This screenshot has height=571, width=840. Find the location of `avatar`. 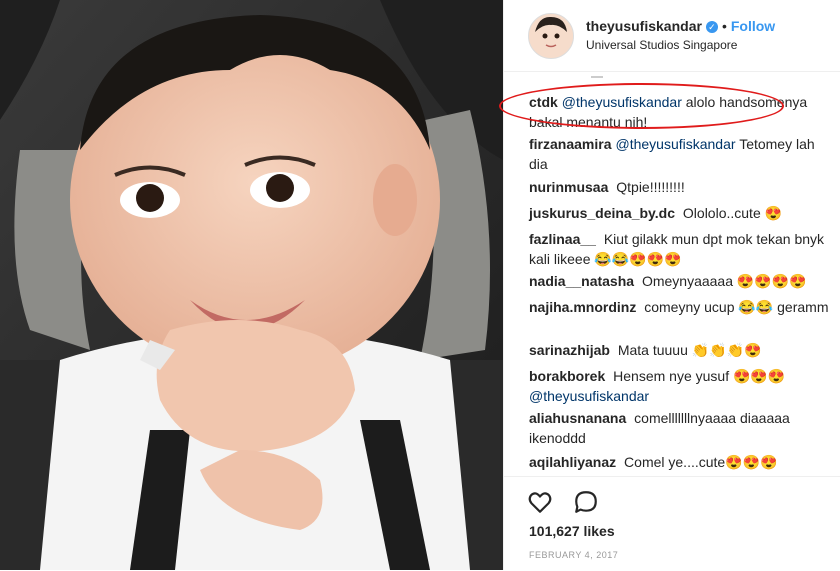

avatar is located at coordinates (551, 35).